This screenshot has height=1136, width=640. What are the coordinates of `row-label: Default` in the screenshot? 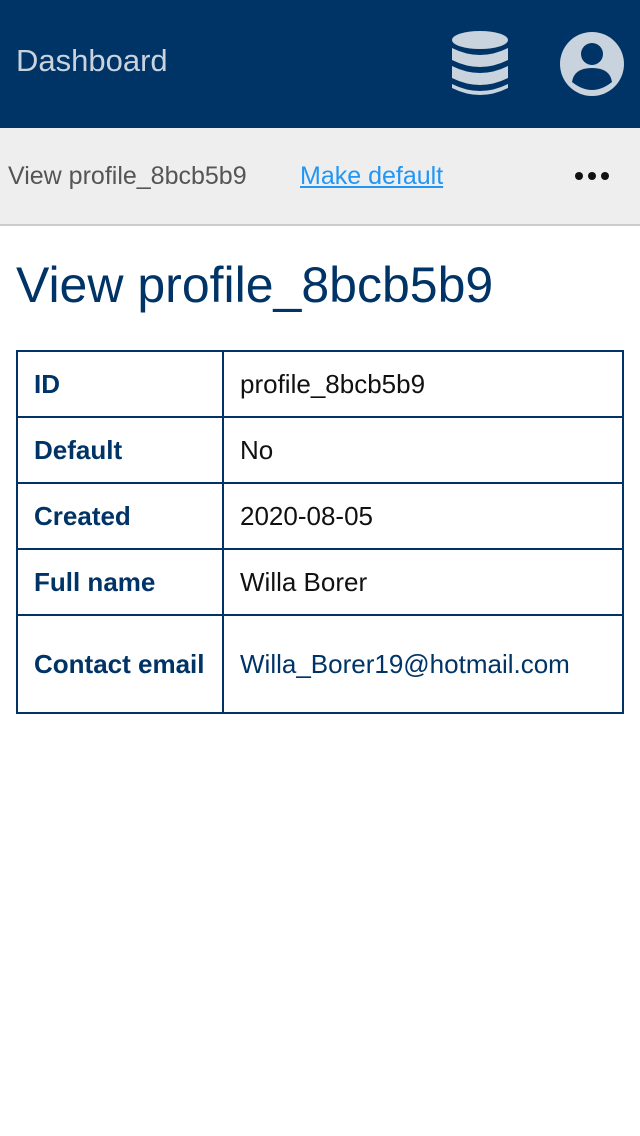 It's located at (120, 450).